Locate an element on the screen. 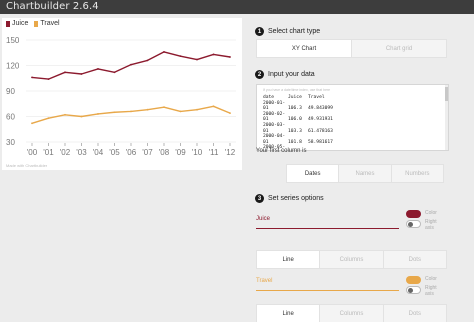 This screenshot has height=322, width=474. color-picker-travel is located at coordinates (413, 280).